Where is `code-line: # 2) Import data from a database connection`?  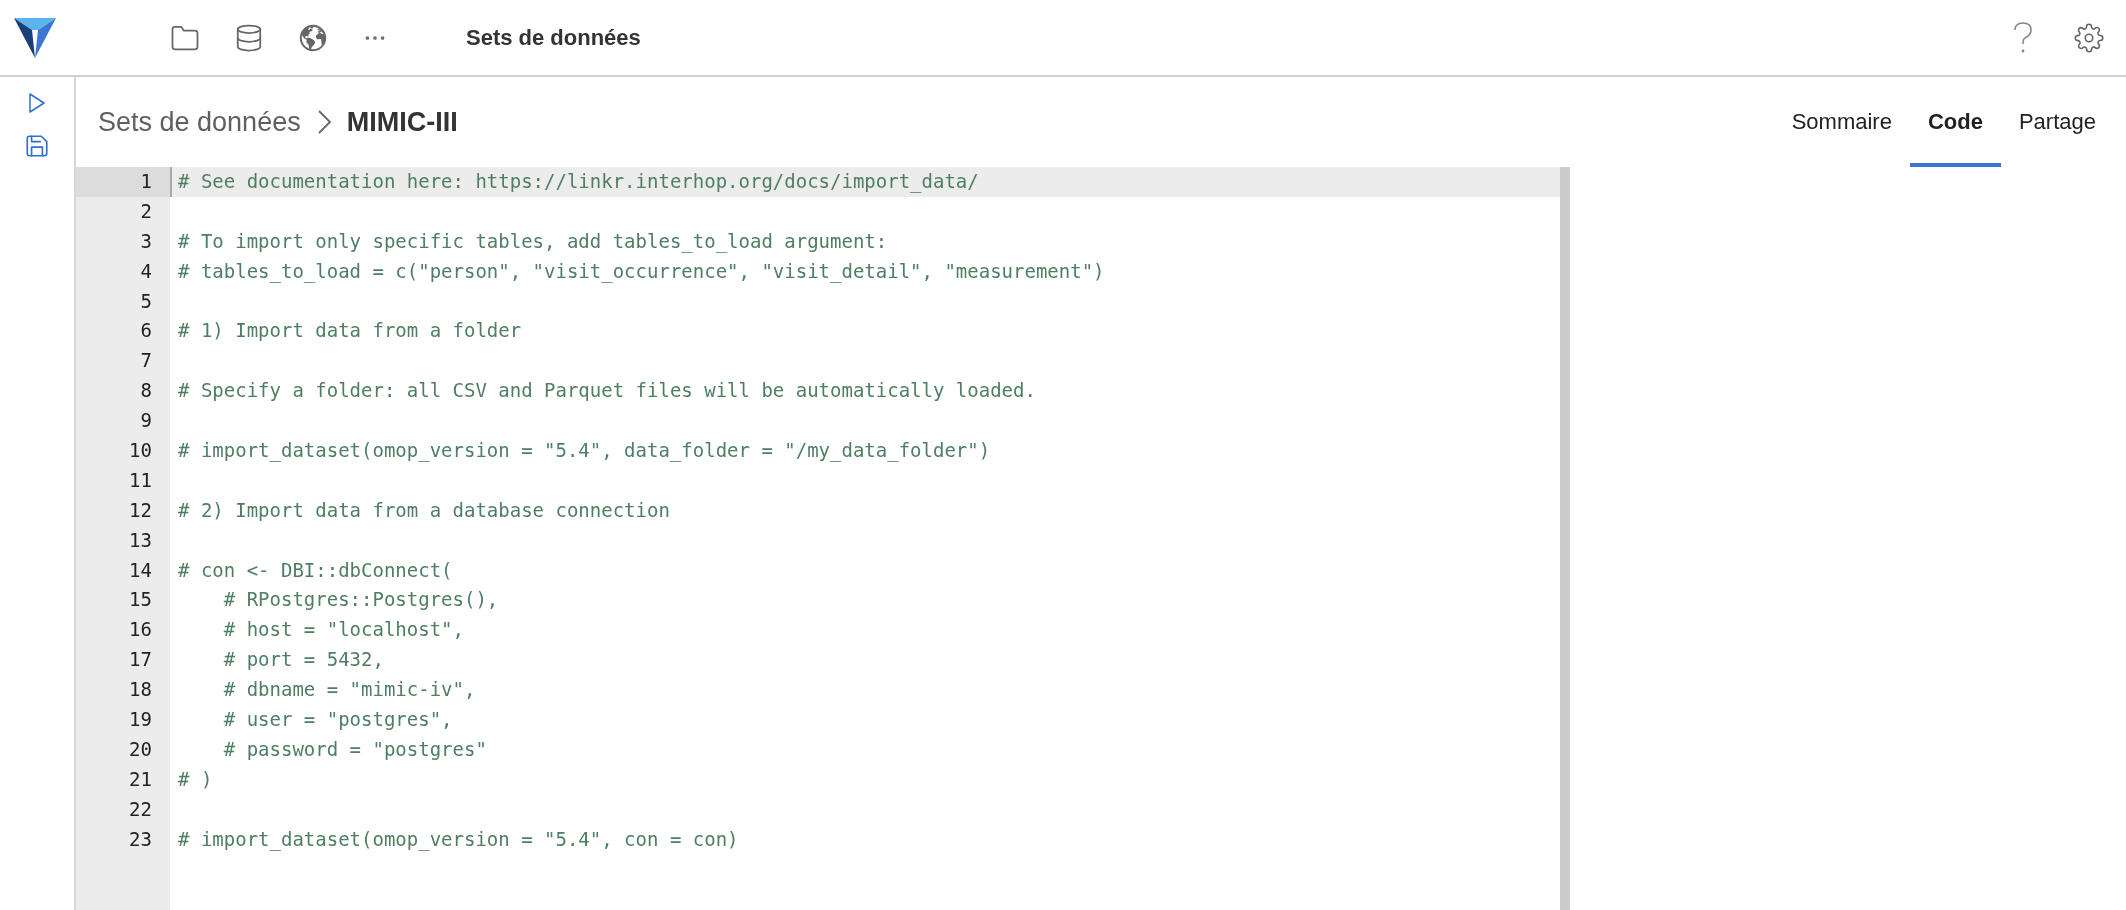
code-line: # 2) Import data from a database connection is located at coordinates (424, 509).